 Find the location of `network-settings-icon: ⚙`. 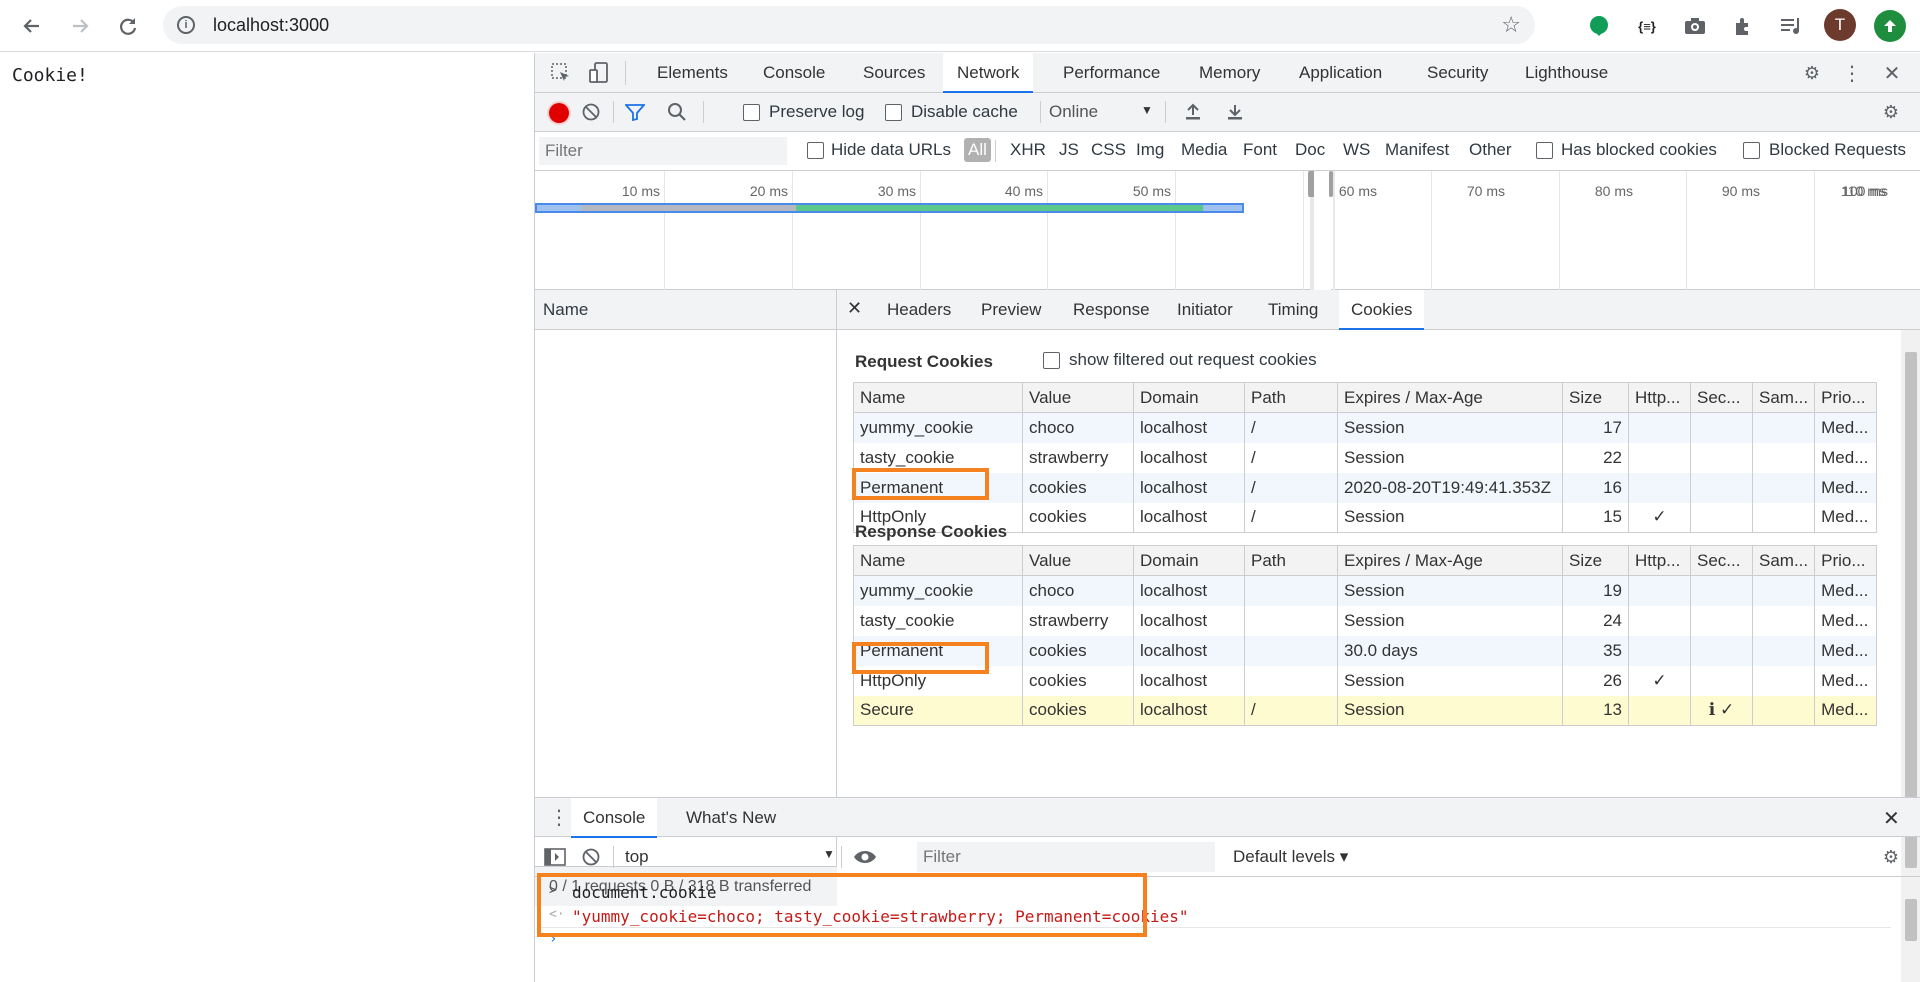

network-settings-icon: ⚙ is located at coordinates (1891, 112).